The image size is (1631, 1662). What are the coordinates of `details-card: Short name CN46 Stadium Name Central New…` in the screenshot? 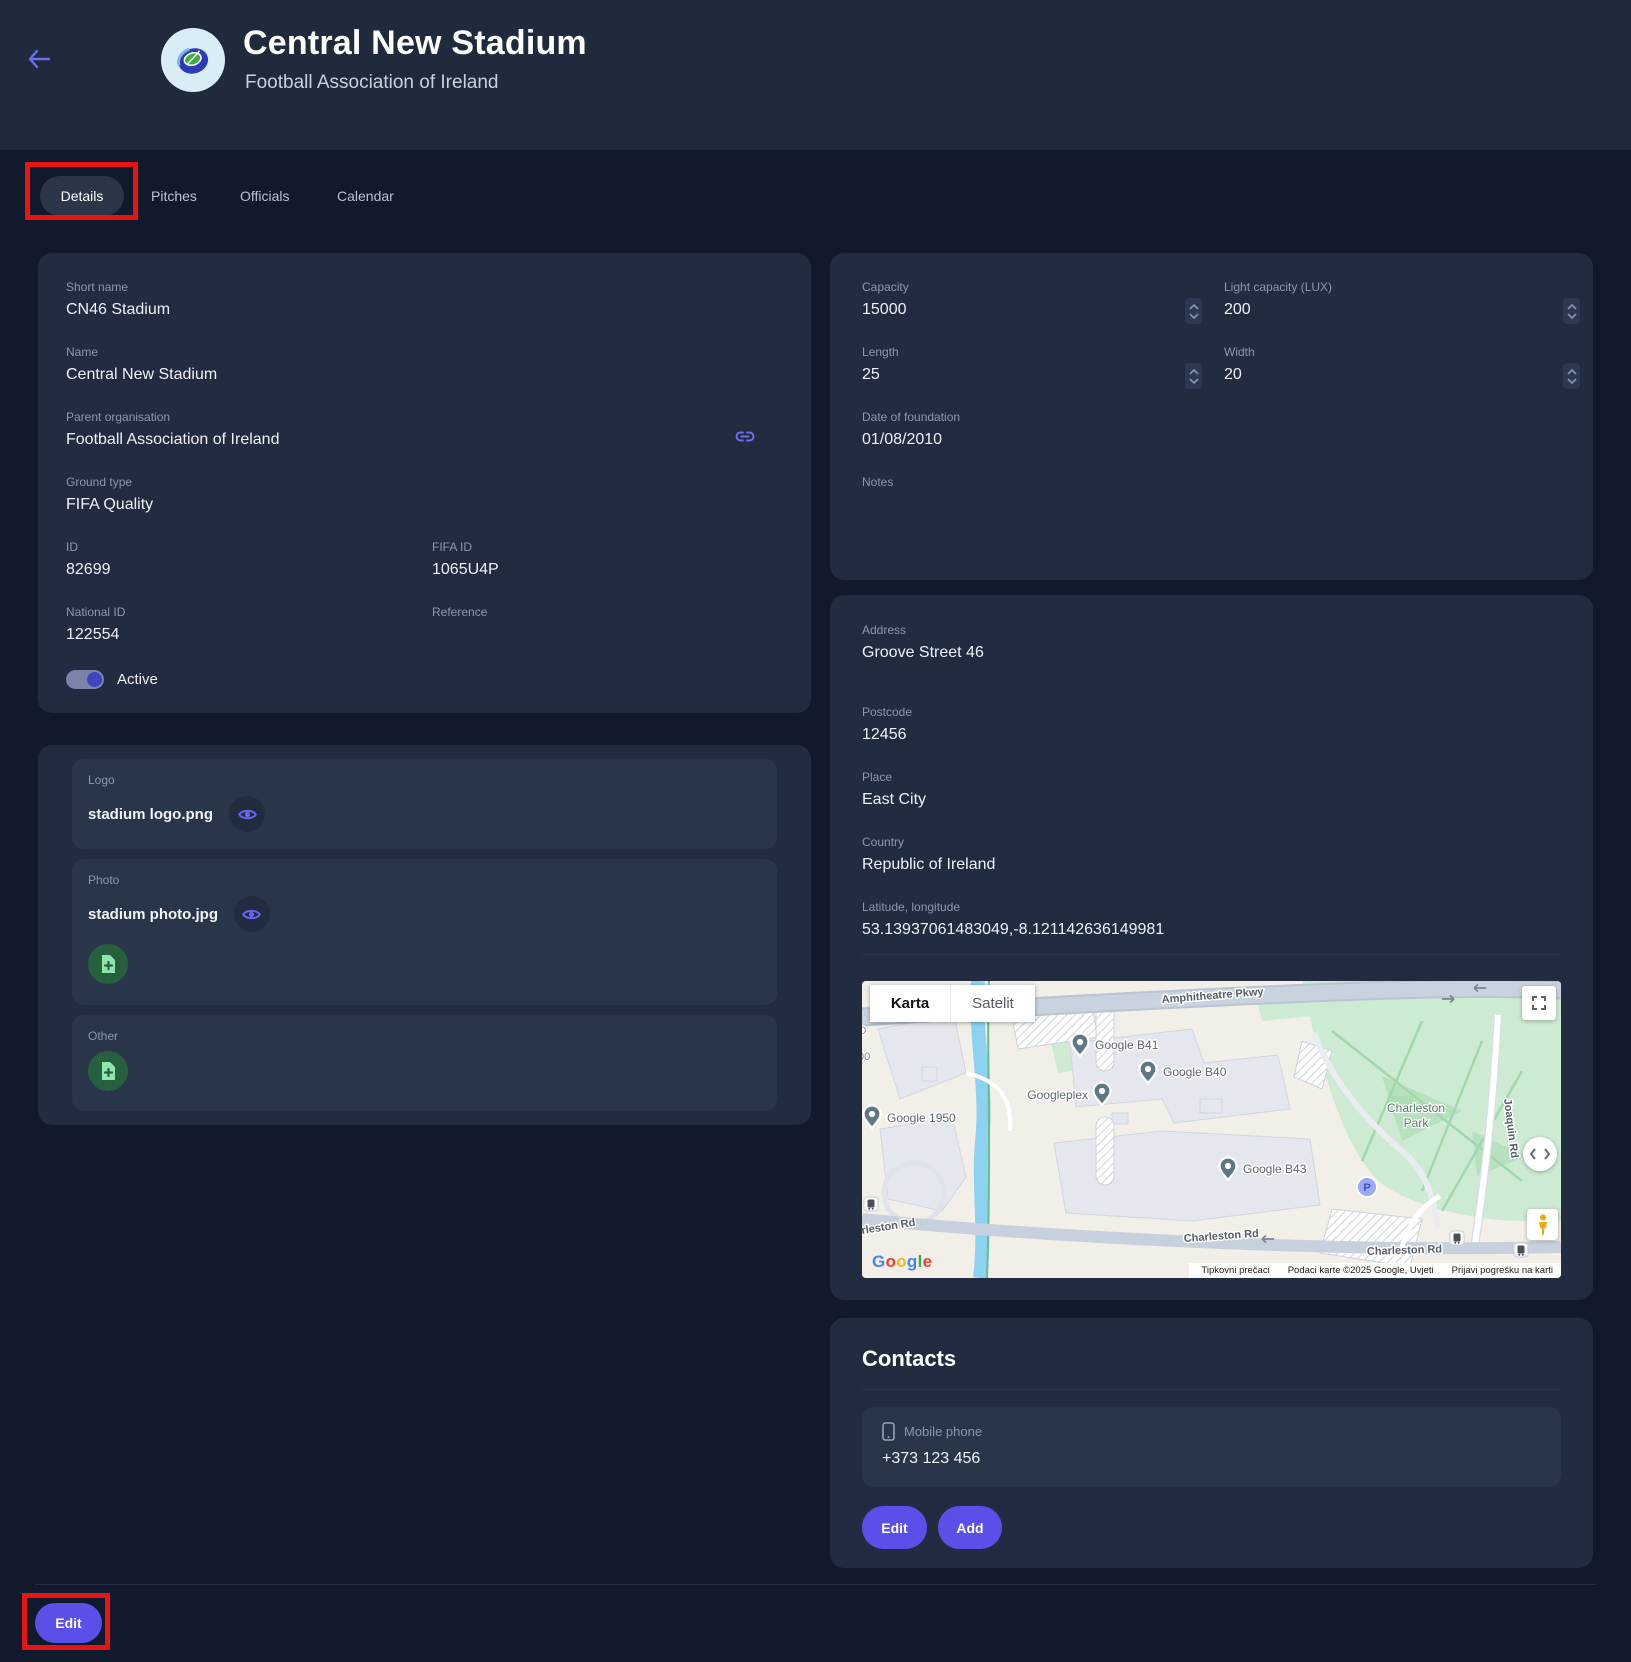 It's located at (424, 483).